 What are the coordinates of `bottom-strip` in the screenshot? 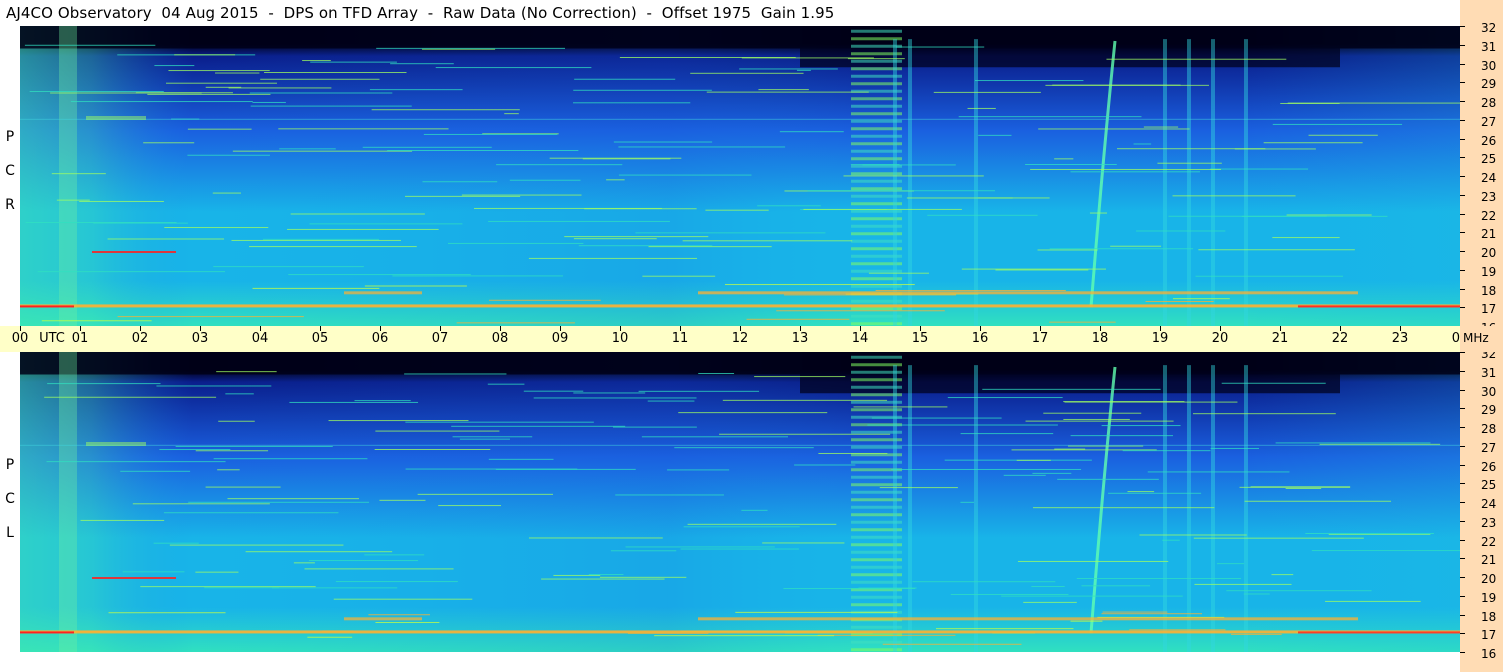 It's located at (730, 662).